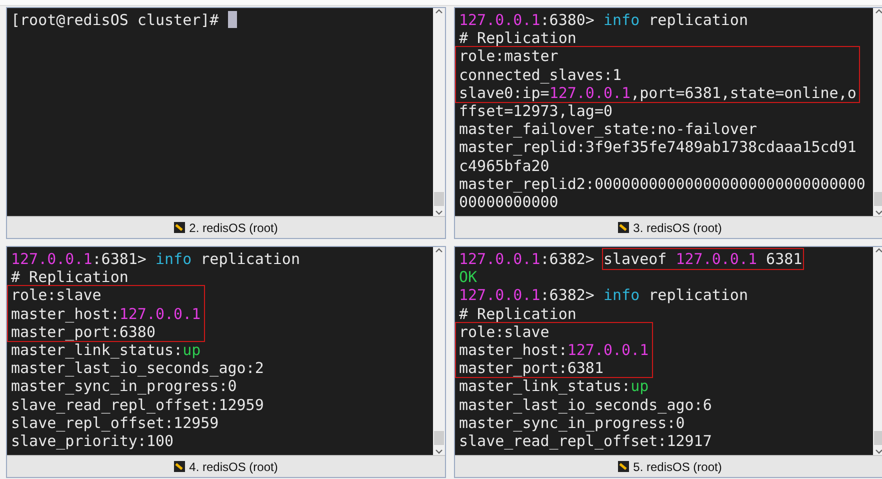  What do you see at coordinates (92, 441) in the screenshot?
I see `terminal-line: slave_priority:100` at bounding box center [92, 441].